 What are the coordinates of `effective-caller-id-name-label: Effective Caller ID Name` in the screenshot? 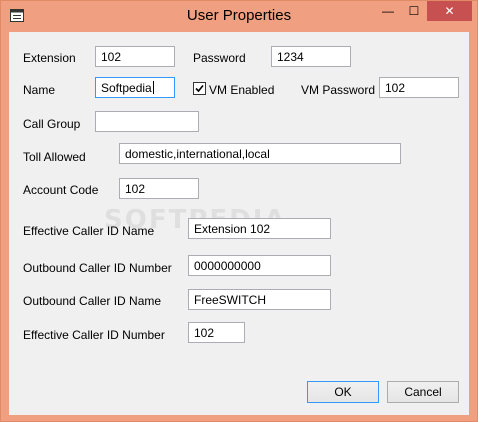 It's located at (89, 231).